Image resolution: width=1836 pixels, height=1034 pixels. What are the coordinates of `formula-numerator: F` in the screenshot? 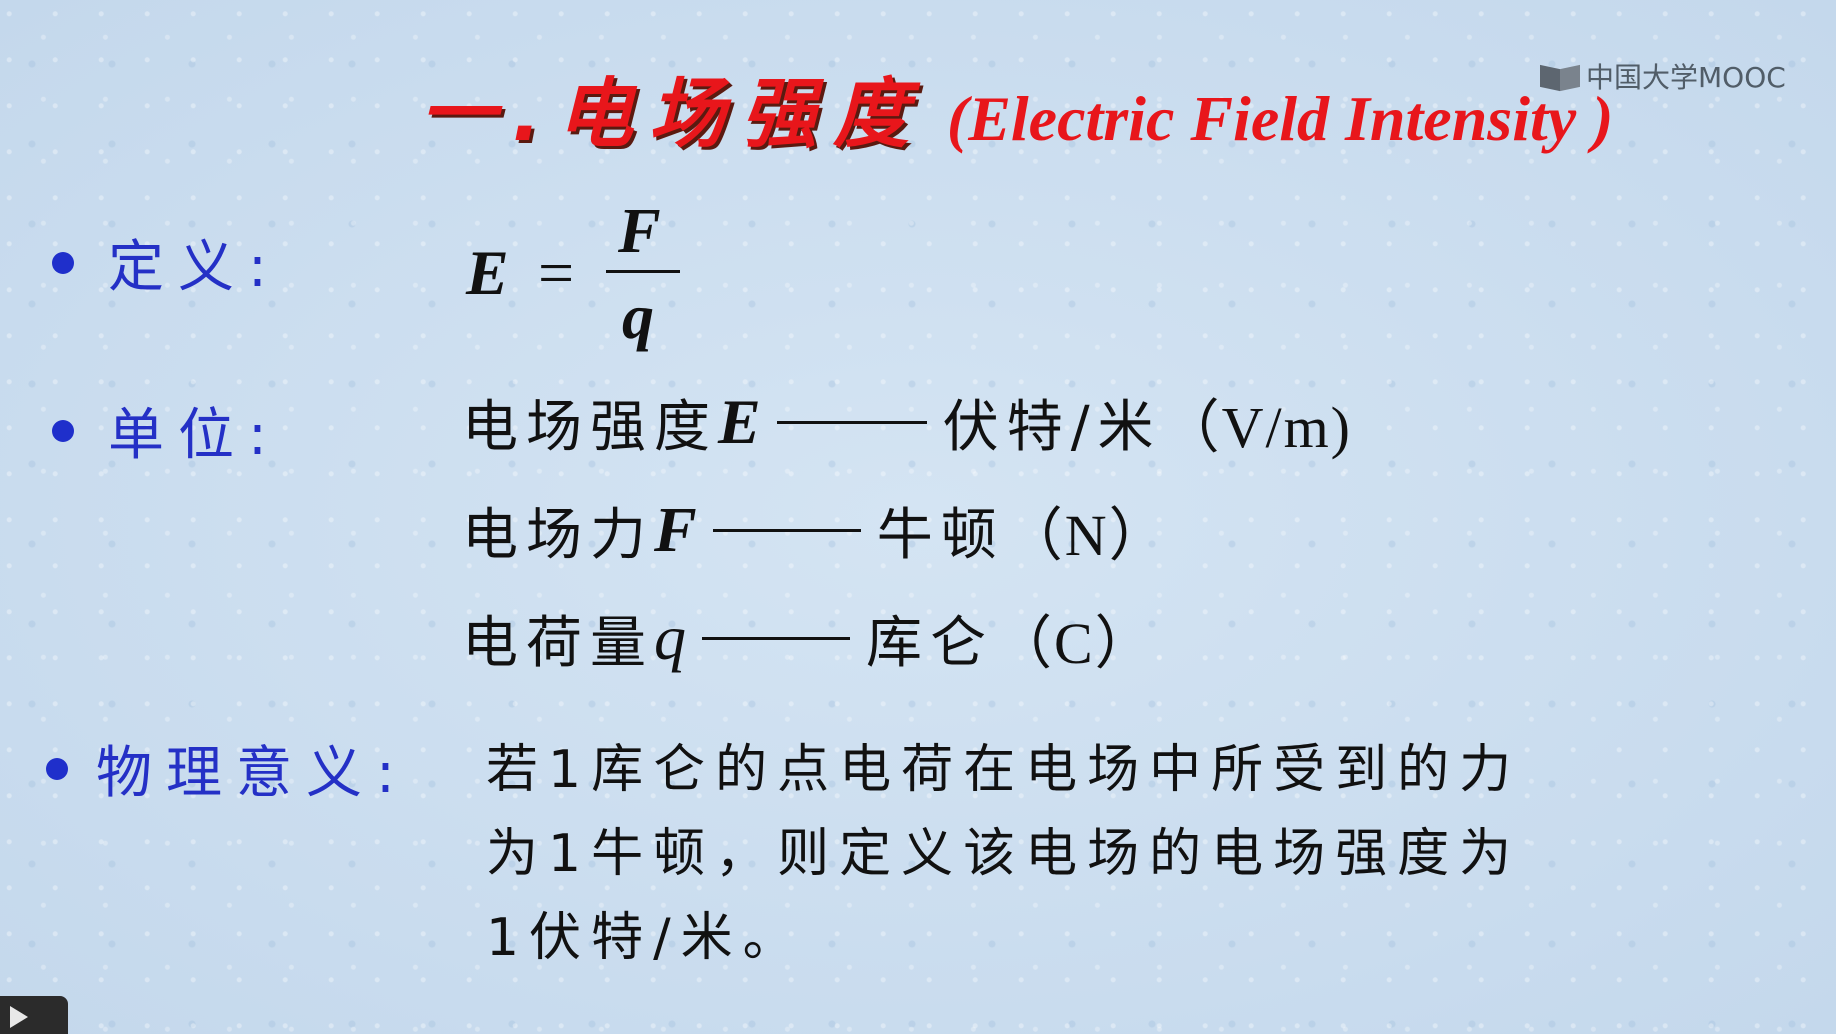 It's located at (639, 230).